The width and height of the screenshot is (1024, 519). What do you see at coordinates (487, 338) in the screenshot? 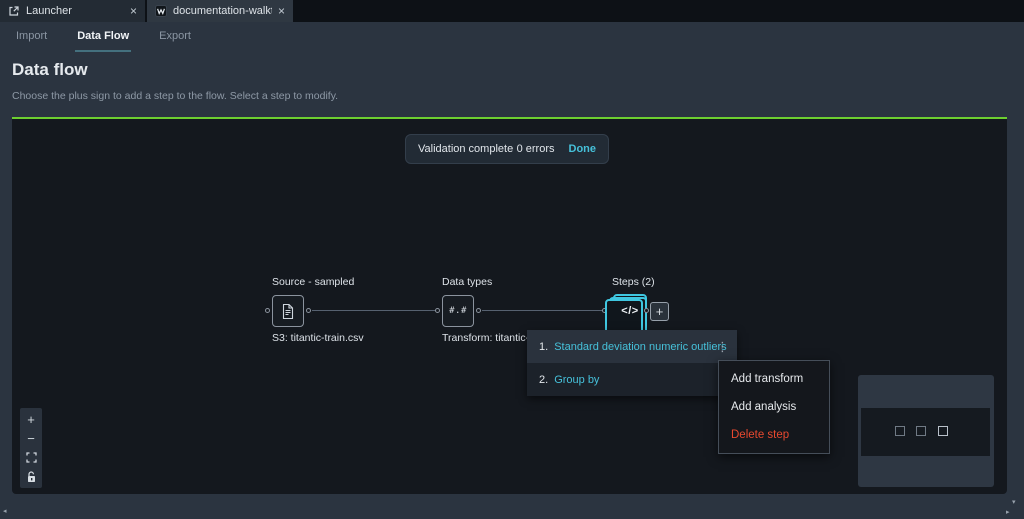
I see `node-datatypes-subtitle: Transform: titantic-t` at bounding box center [487, 338].